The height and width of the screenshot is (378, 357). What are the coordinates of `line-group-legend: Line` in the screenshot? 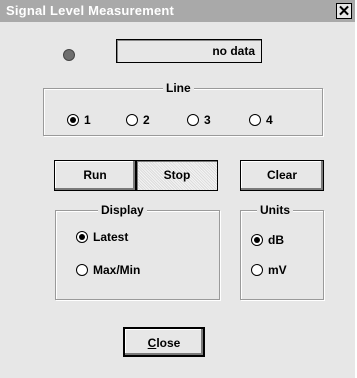 It's located at (178, 88).